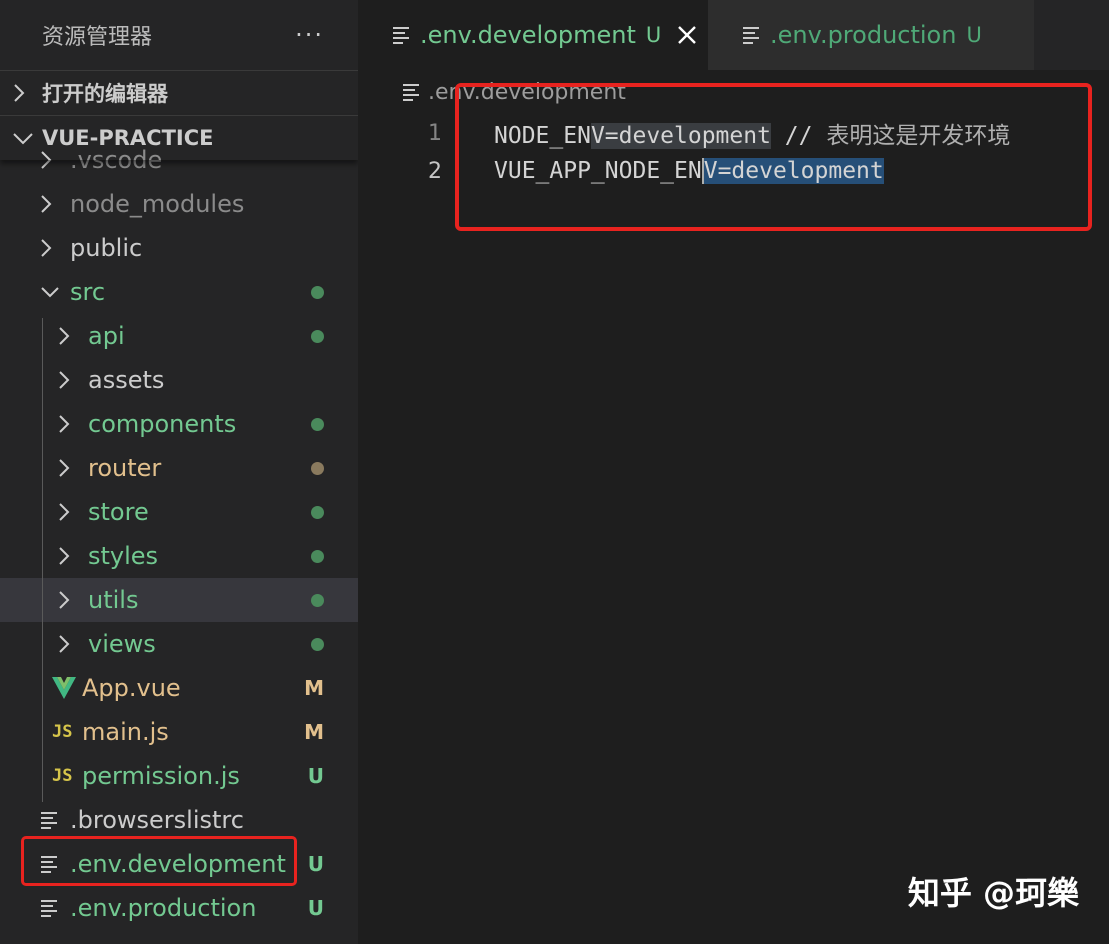  What do you see at coordinates (733, 92) in the screenshot?
I see `breadcrumb: .env.development` at bounding box center [733, 92].